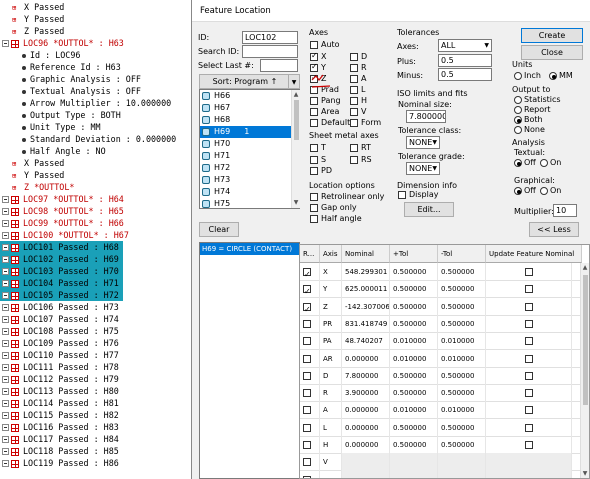 The height and width of the screenshot is (479, 590). I want to click on cell-axis: Z, so click(331, 306).